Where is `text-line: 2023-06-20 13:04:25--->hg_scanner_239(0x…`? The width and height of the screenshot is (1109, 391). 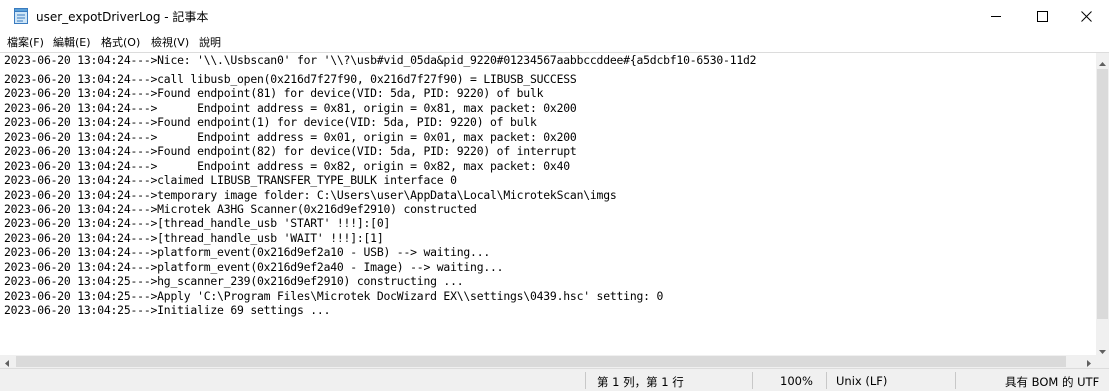 text-line: 2023-06-20 13:04:25--->hg_scanner_239(0x… is located at coordinates (234, 281).